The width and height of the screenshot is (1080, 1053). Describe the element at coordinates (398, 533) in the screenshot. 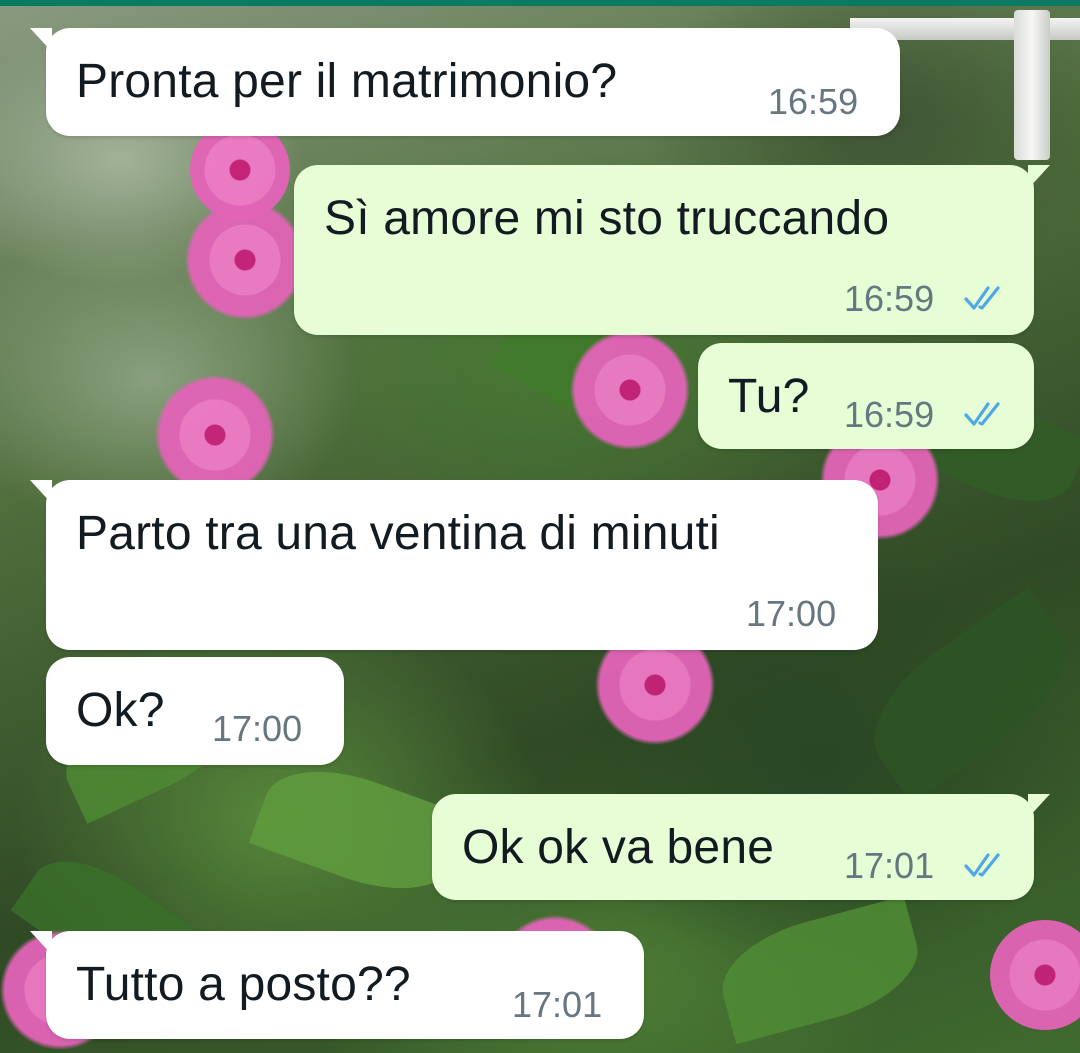

I see `message-text: Parto tra una ventina di minuti` at that location.